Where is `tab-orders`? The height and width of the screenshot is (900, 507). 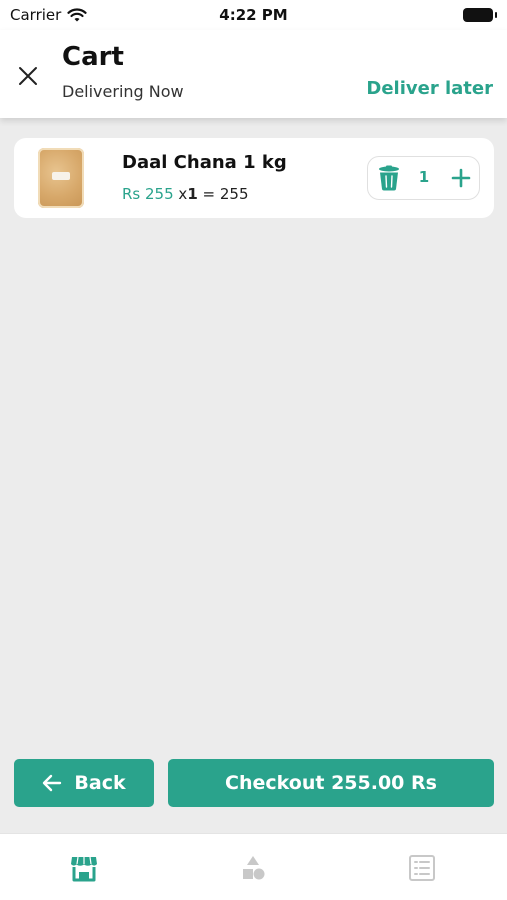
tab-orders is located at coordinates (422, 868).